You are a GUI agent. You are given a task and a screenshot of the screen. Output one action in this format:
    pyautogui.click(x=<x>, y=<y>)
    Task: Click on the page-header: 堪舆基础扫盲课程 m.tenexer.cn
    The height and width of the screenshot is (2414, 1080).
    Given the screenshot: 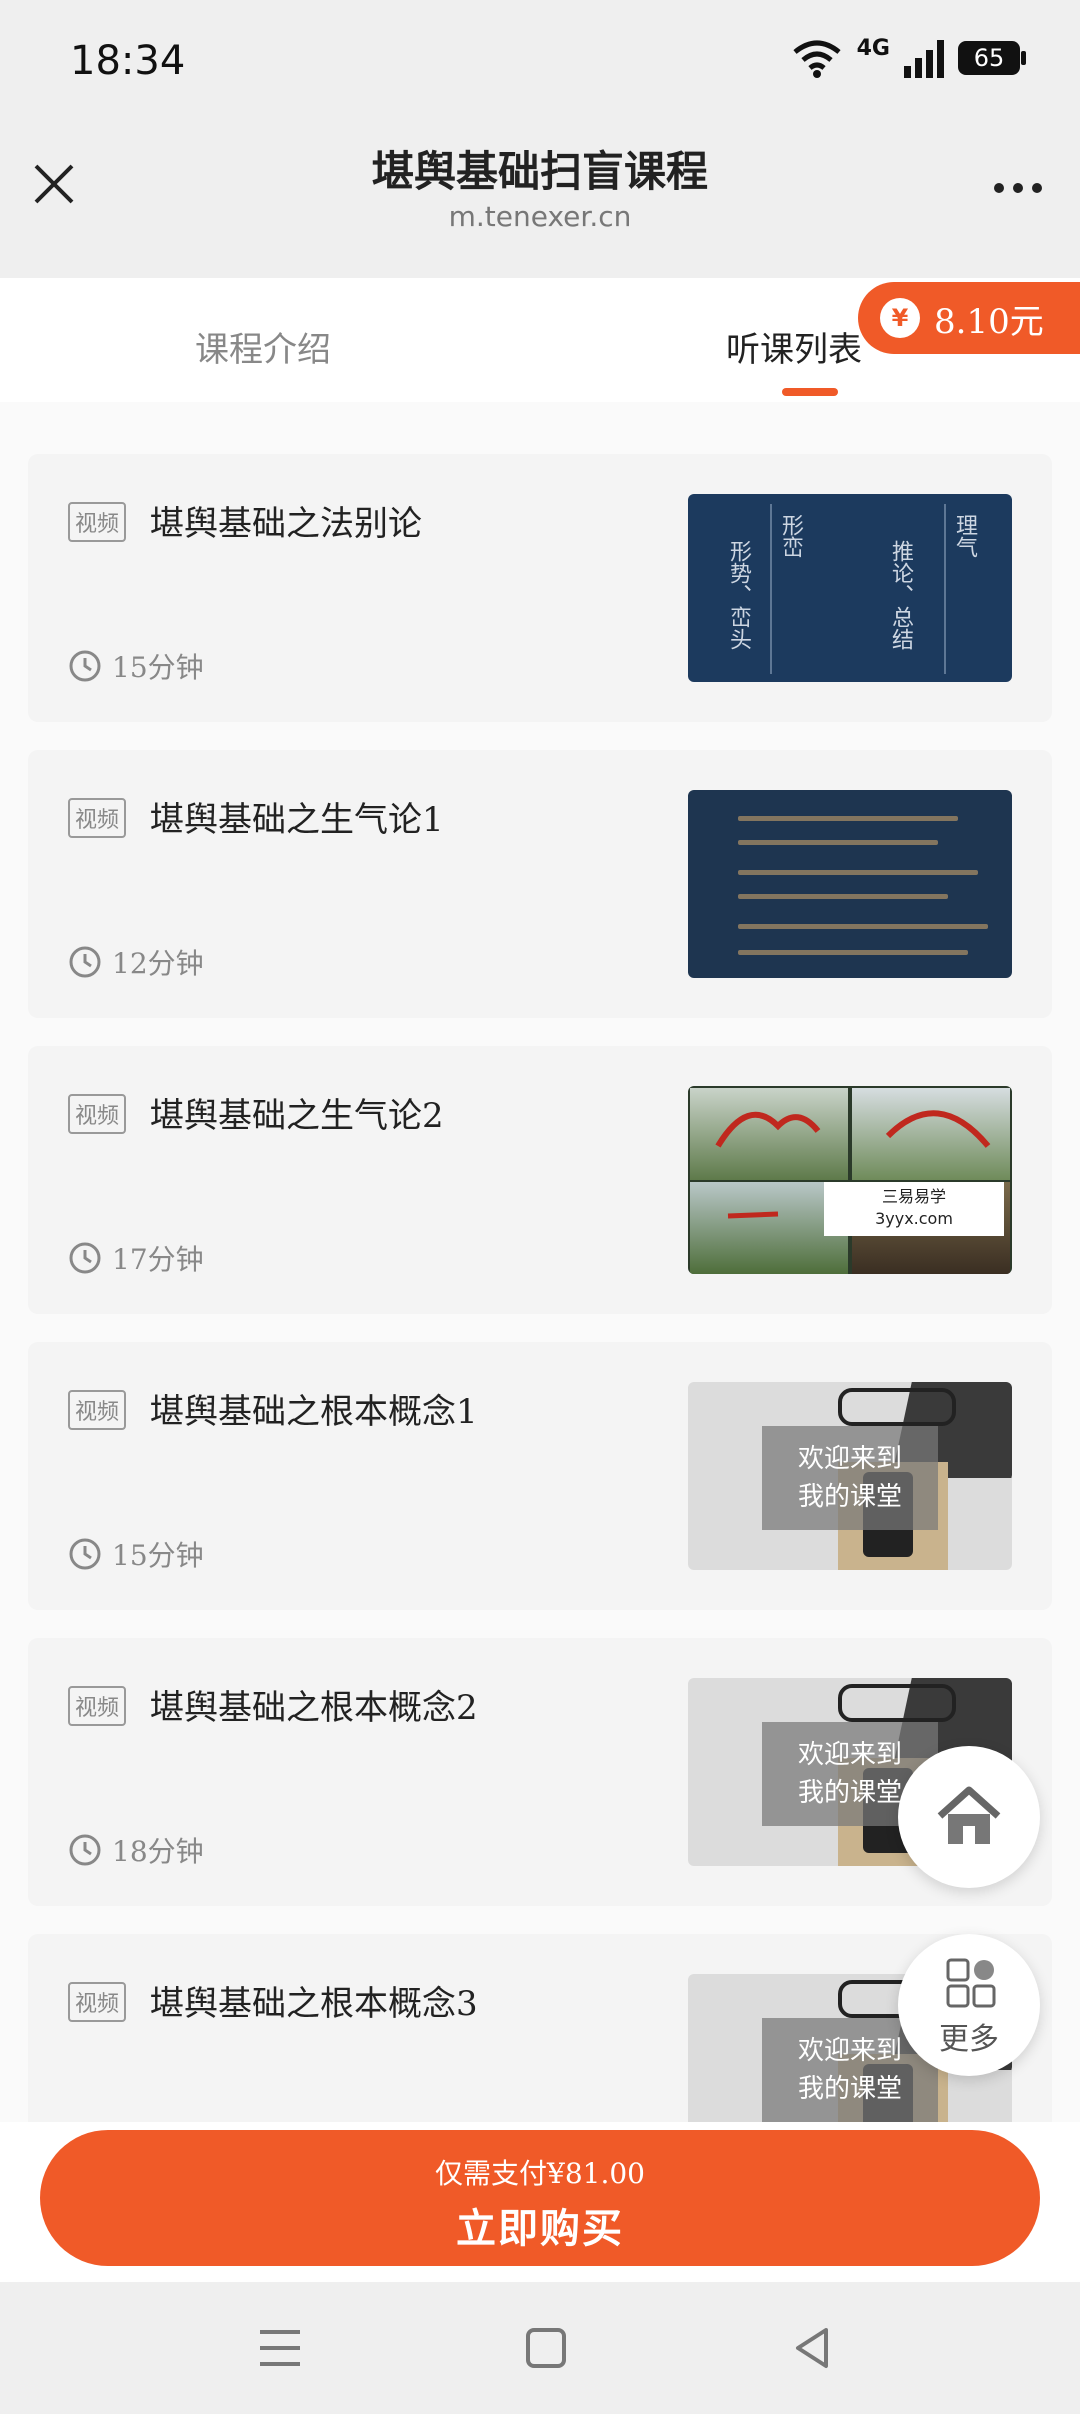 What is the action you would take?
    pyautogui.click(x=540, y=203)
    